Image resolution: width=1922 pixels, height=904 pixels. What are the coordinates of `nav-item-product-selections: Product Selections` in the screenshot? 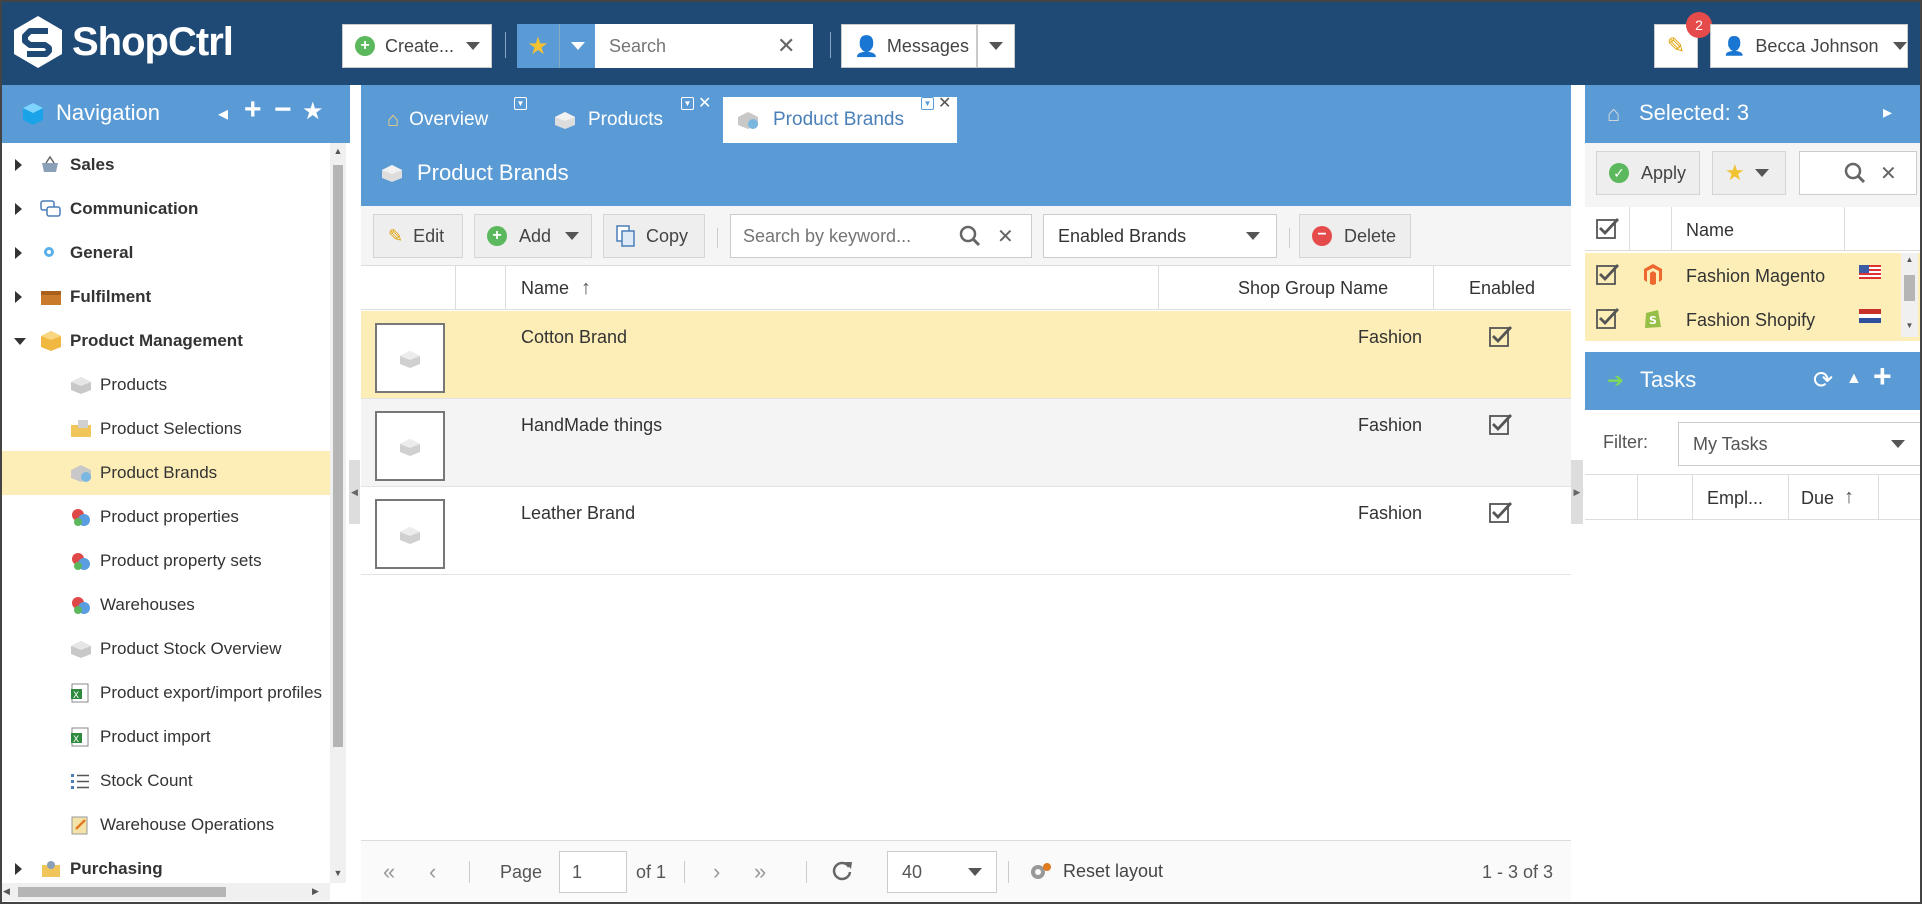 It's located at (165, 429).